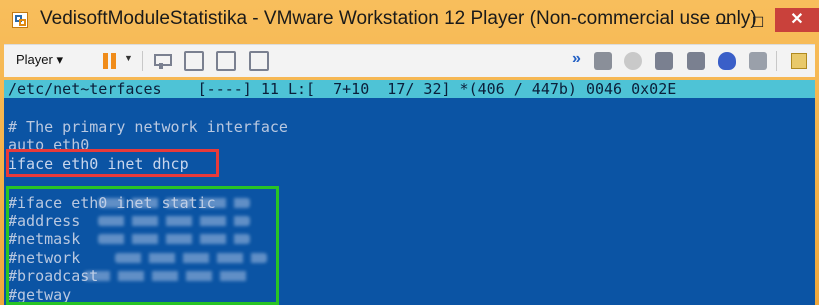  Describe the element at coordinates (259, 61) in the screenshot. I see `unity-icon` at that location.